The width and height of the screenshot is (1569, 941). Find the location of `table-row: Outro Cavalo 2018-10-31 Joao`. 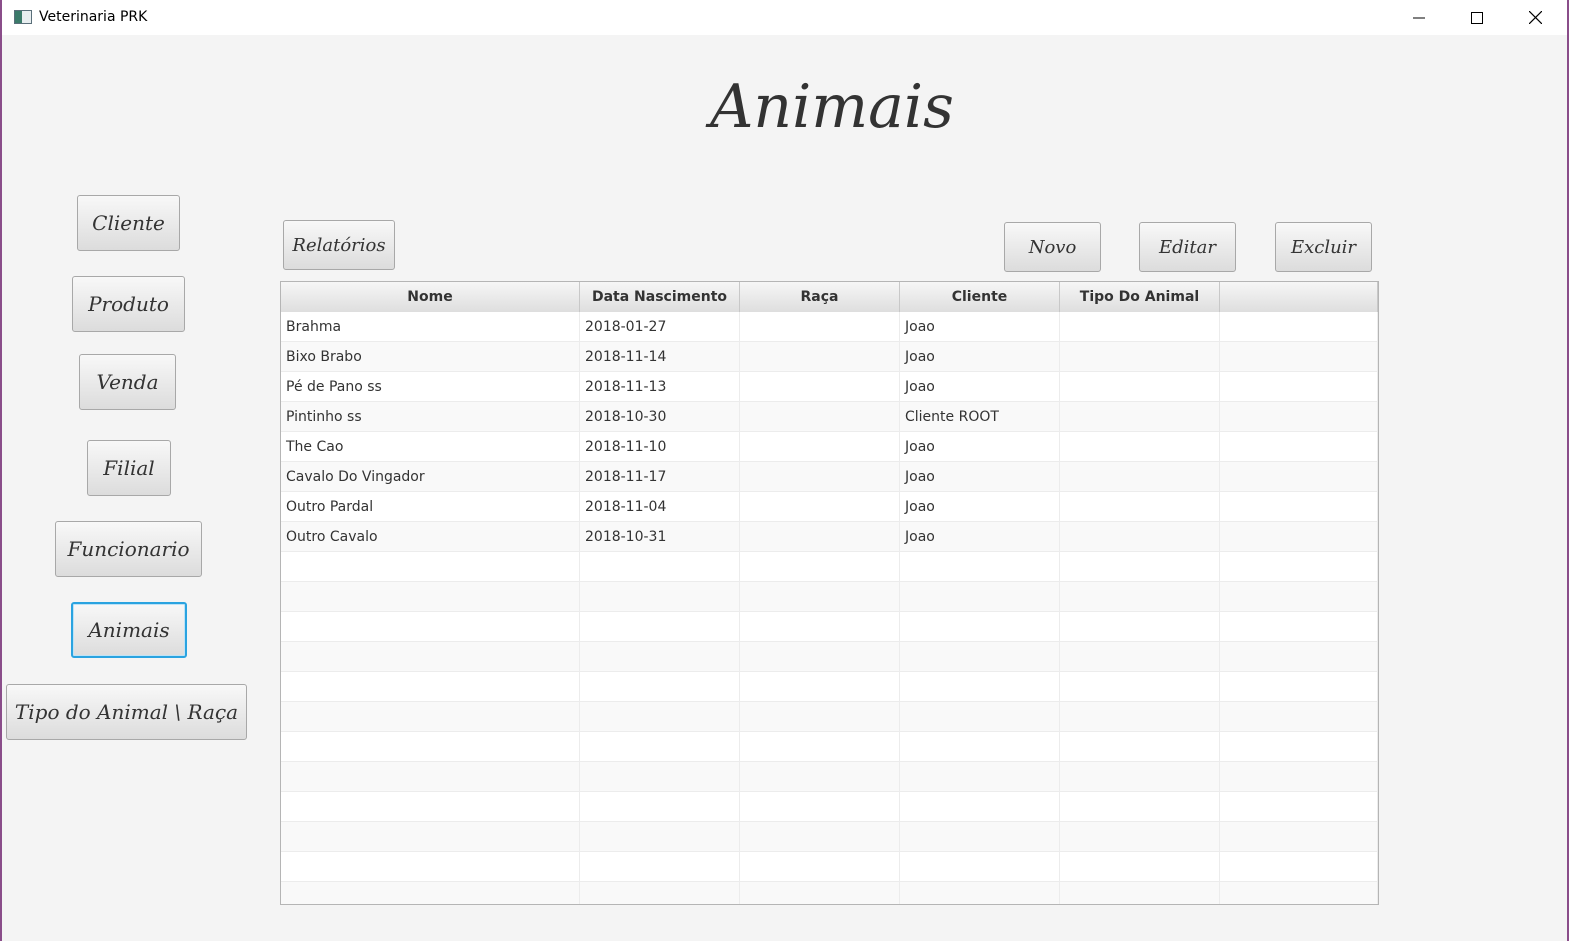

table-row: Outro Cavalo 2018-10-31 Joao is located at coordinates (829, 537).